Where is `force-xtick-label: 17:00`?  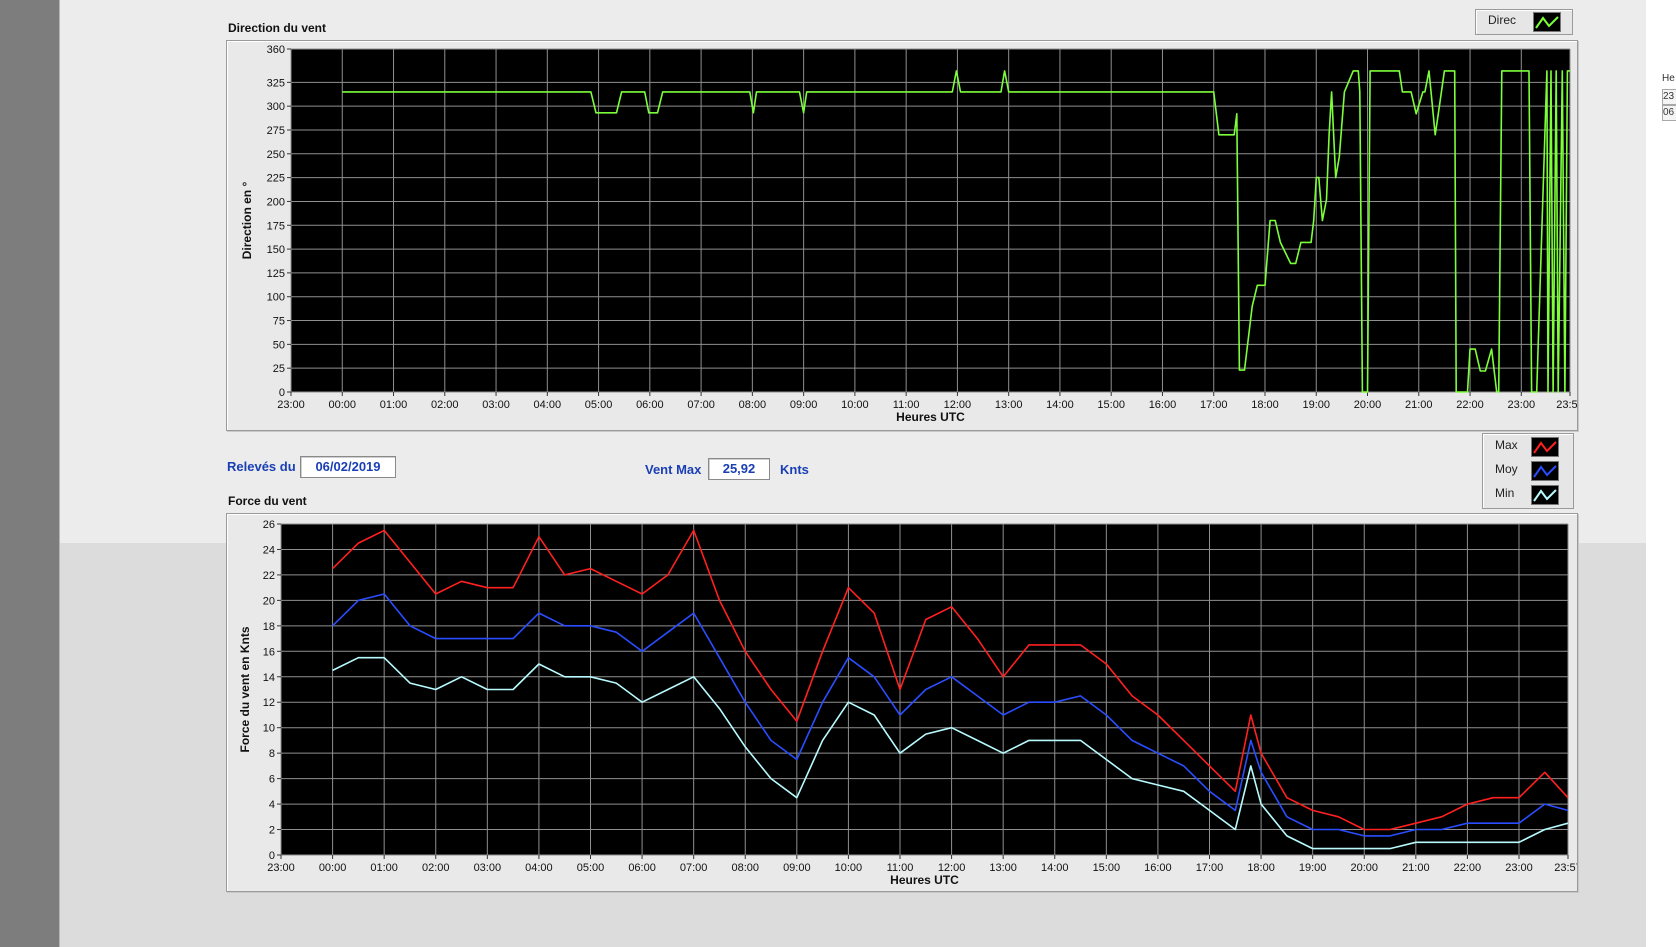 force-xtick-label: 17:00 is located at coordinates (1210, 868).